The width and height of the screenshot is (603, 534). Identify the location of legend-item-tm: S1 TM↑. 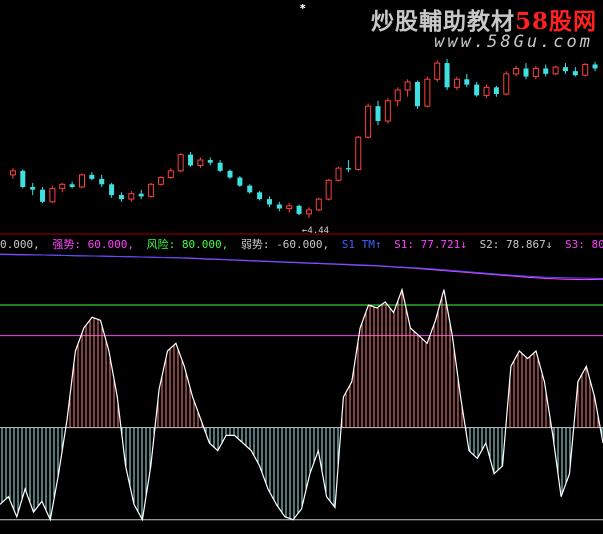
(361, 244).